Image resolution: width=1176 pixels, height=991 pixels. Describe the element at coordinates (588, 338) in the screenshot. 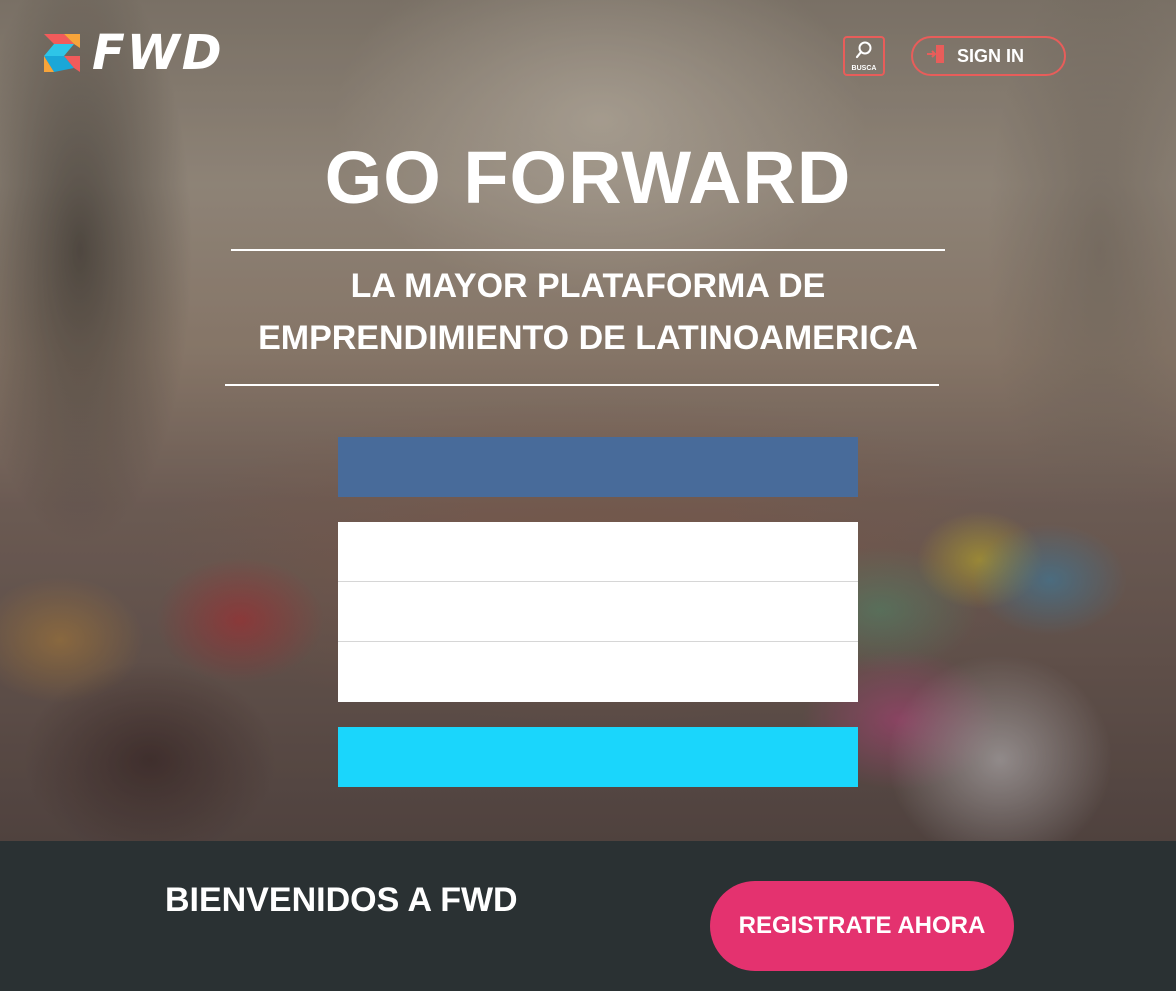

I see `hero-subtitle-line2: EMPRENDIMIENTO DE LATINOAMERICA` at that location.